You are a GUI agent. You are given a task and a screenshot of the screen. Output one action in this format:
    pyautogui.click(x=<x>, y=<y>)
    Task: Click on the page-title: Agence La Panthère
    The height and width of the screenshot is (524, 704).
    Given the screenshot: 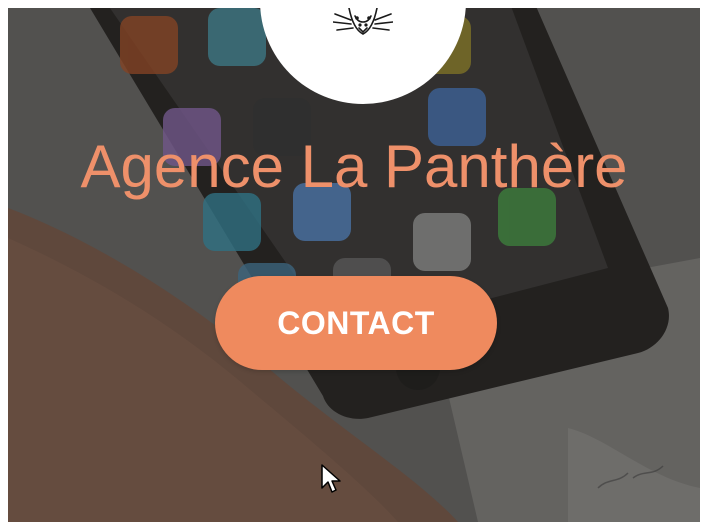 What is the action you would take?
    pyautogui.click(x=354, y=166)
    